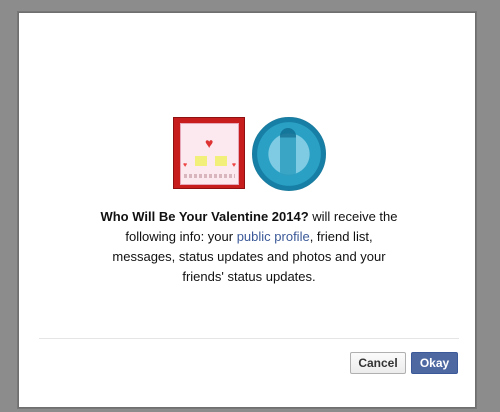 The height and width of the screenshot is (412, 500). What do you see at coordinates (434, 363) in the screenshot?
I see `okay-button: Okay` at bounding box center [434, 363].